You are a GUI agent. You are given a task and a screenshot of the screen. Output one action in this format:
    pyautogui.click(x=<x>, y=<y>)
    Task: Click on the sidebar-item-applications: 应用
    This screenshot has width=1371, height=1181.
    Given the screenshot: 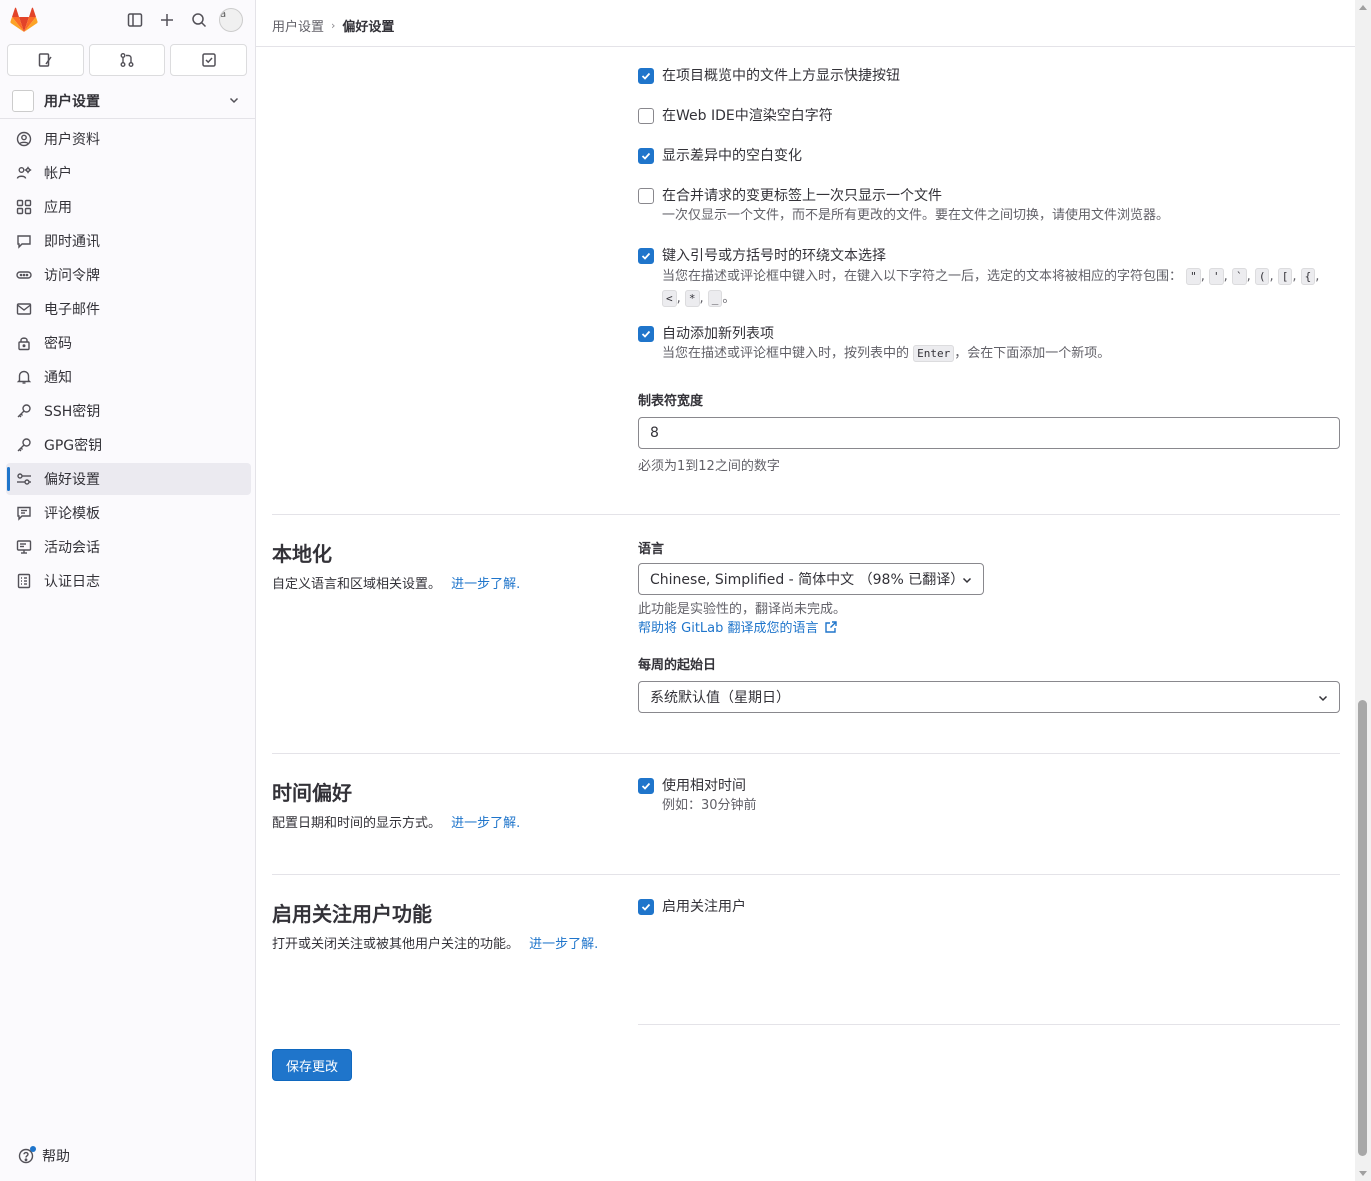 What is the action you would take?
    pyautogui.click(x=128, y=207)
    